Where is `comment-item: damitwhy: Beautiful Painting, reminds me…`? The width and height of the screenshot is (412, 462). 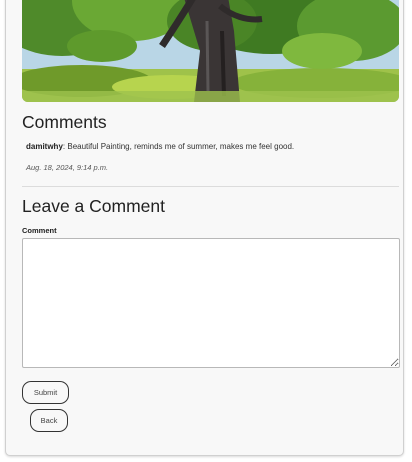
comment-item: damitwhy: Beautiful Painting, reminds me… is located at coordinates (160, 146).